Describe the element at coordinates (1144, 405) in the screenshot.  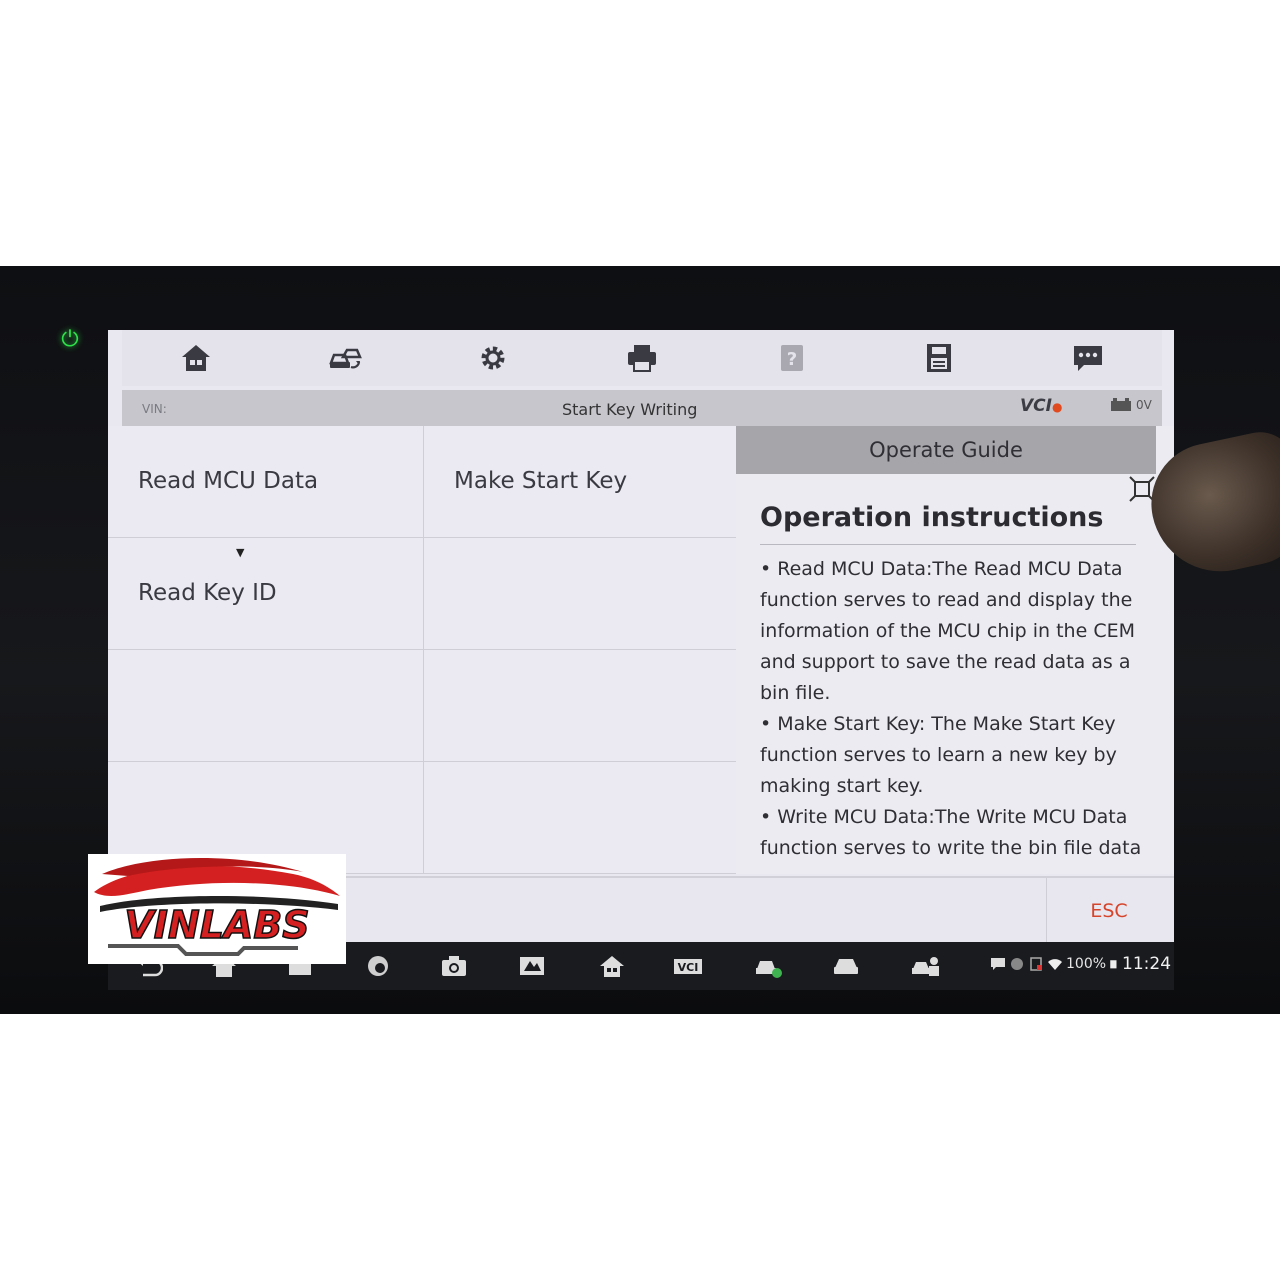
I see `battery-voltage-text: 0V` at that location.